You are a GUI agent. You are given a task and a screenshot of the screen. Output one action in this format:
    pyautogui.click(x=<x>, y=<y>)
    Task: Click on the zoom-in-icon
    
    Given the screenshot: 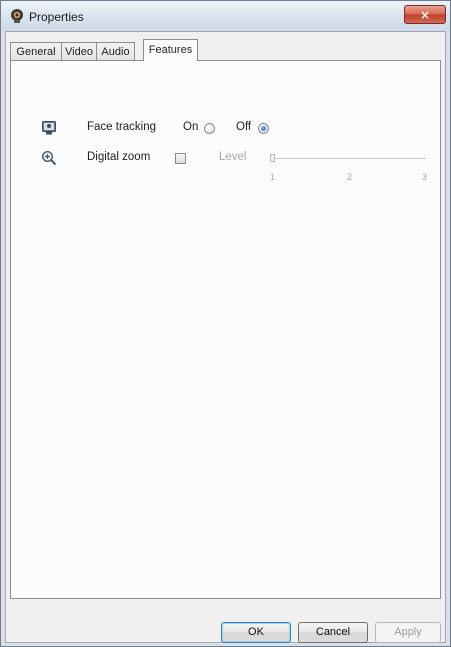 What is the action you would take?
    pyautogui.click(x=49, y=158)
    